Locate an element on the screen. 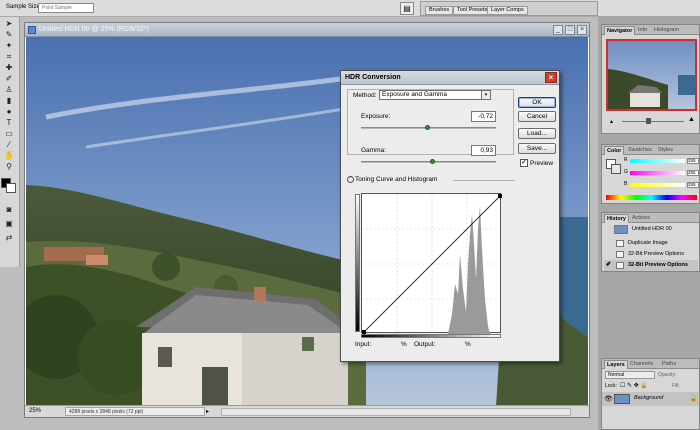 This screenshot has height=430, width=700. layer-thumbnail is located at coordinates (622, 399).